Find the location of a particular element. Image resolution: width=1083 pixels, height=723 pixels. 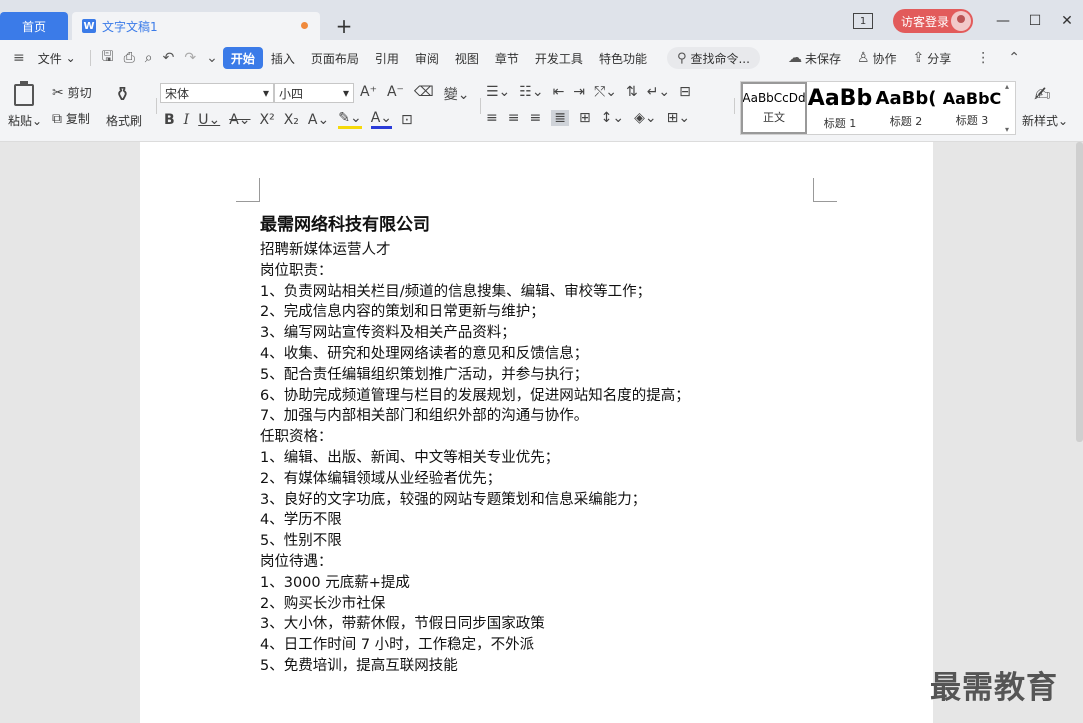

align-center-icon: ≡ is located at coordinates (514, 118).